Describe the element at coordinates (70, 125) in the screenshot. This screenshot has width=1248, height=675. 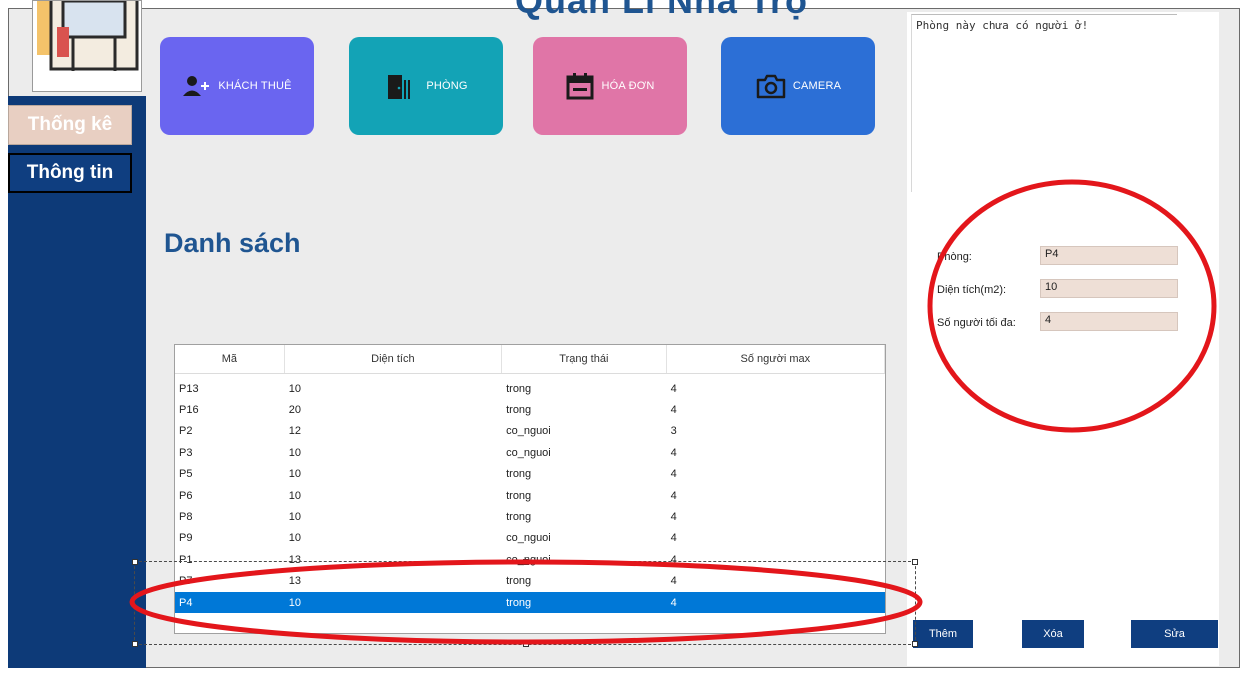
I see `sidebar-item-thong-ke: Thống kê` at that location.